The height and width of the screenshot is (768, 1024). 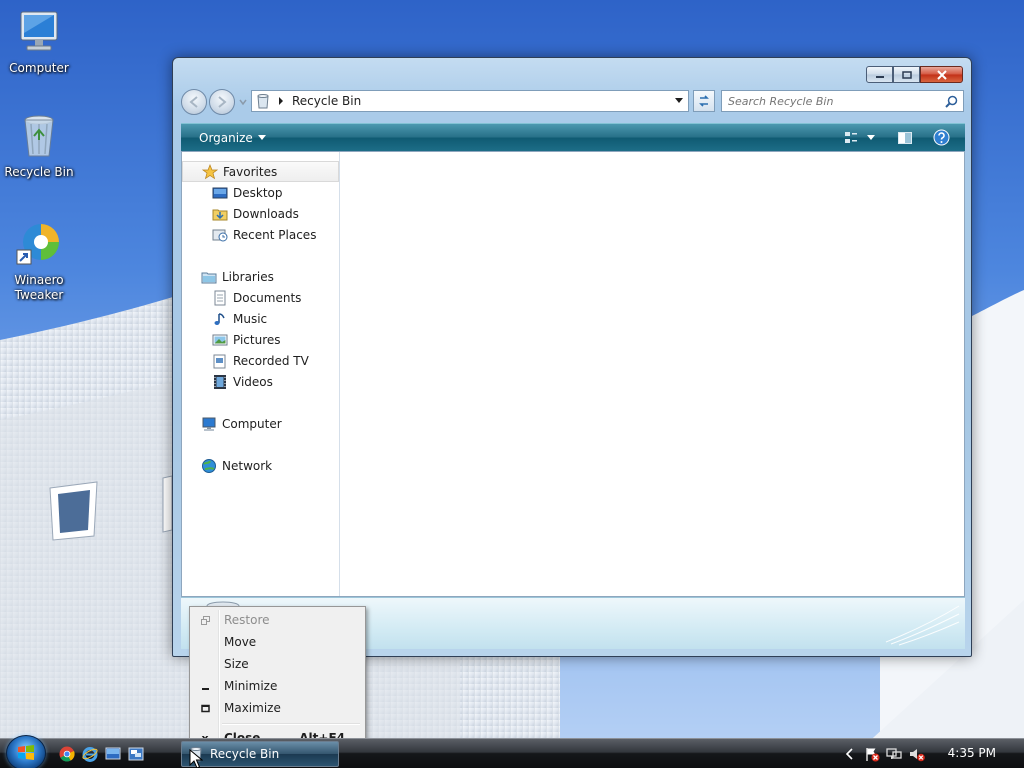 I want to click on chrome-icon, so click(x=67, y=754).